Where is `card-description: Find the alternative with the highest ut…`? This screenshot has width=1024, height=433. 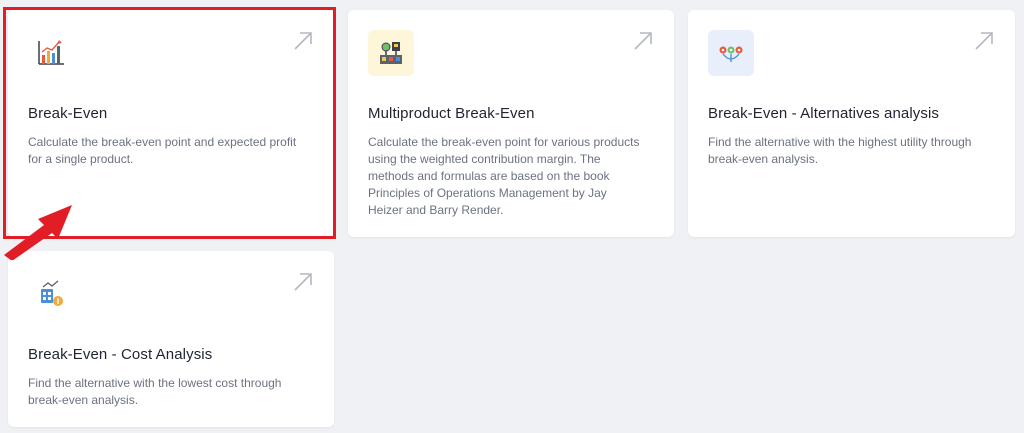
card-description: Find the alternative with the highest ut… is located at coordinates (840, 150).